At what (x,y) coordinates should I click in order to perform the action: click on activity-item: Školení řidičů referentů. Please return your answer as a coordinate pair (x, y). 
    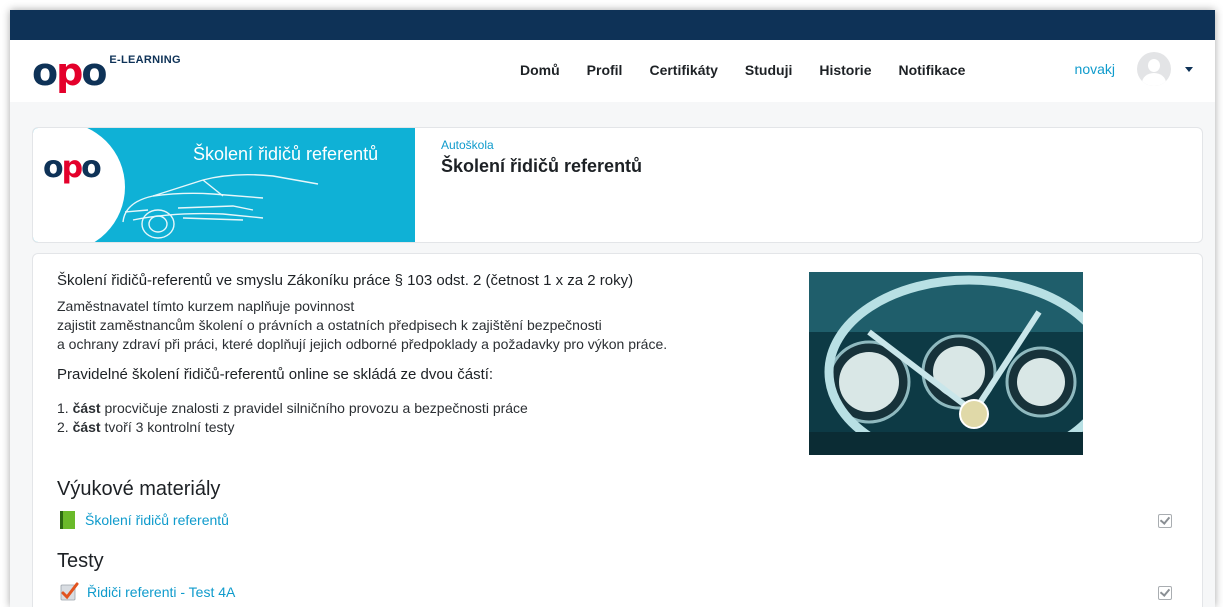
    Looking at the image, I should click on (144, 520).